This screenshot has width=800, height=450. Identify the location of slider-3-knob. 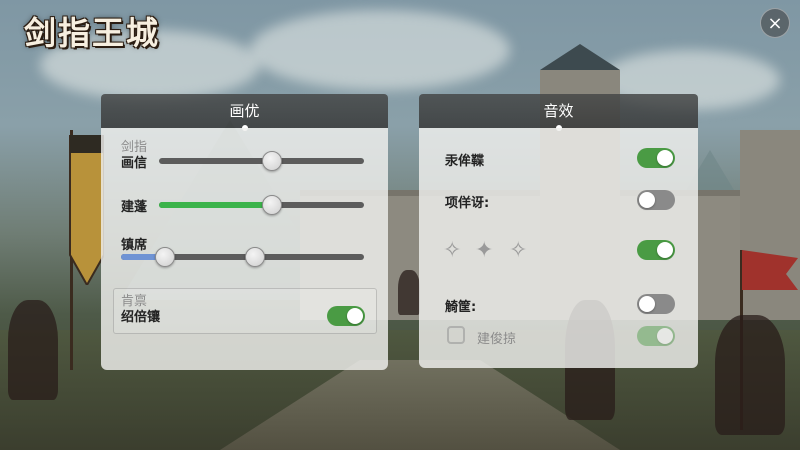
(254, 257).